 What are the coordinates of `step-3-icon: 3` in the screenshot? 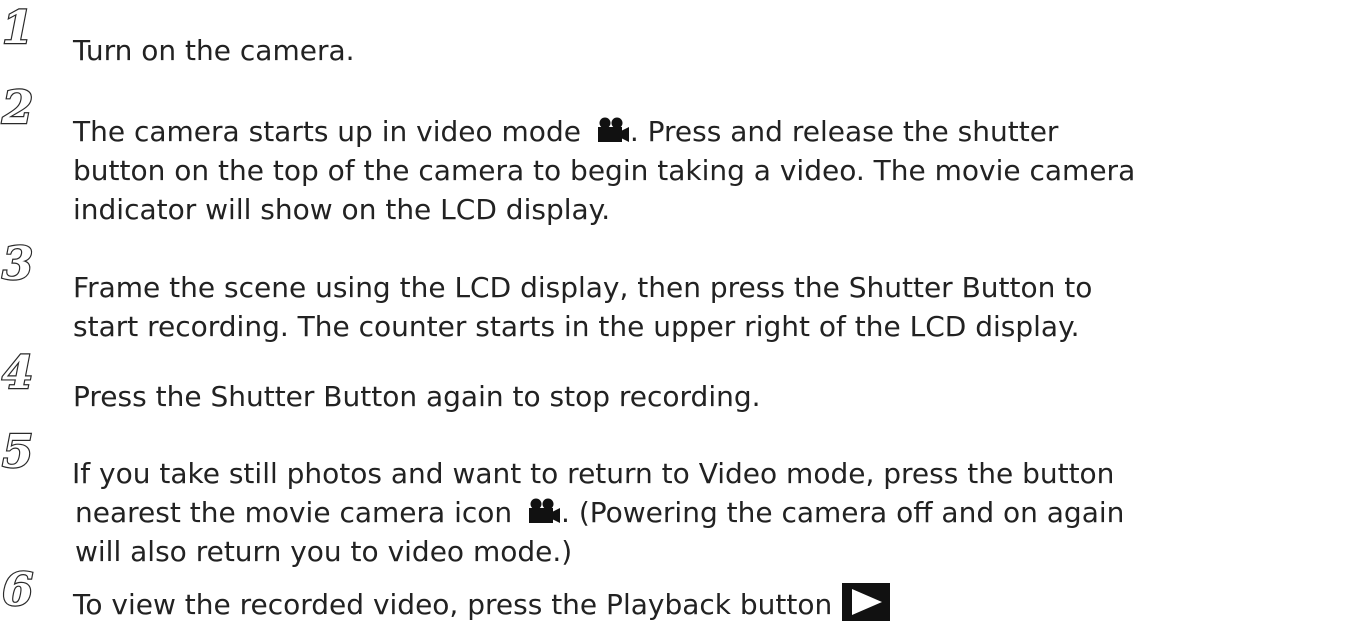 It's located at (18, 263).